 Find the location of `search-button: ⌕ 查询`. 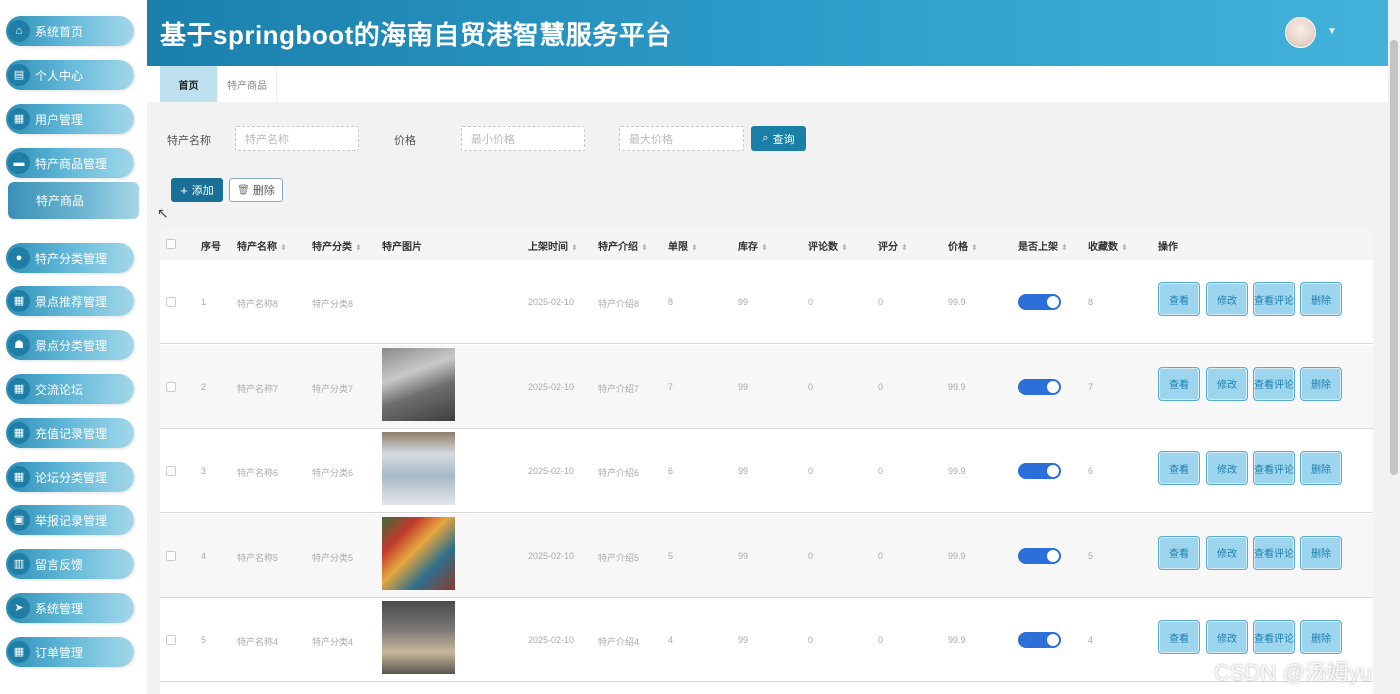

search-button: ⌕ 查询 is located at coordinates (778, 138).